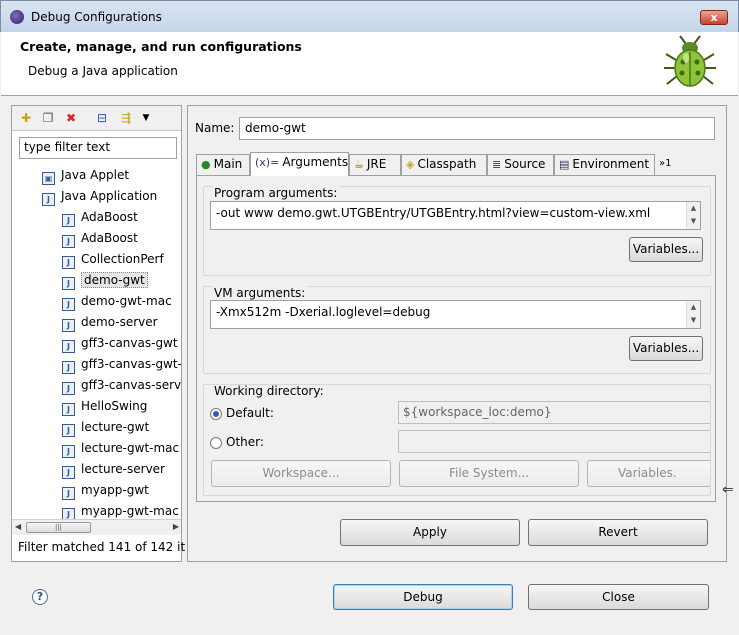 This screenshot has width=739, height=635. What do you see at coordinates (96, 527) in the screenshot?
I see `tree-horizontal-scrollbar: ◀ ||| ▶` at bounding box center [96, 527].